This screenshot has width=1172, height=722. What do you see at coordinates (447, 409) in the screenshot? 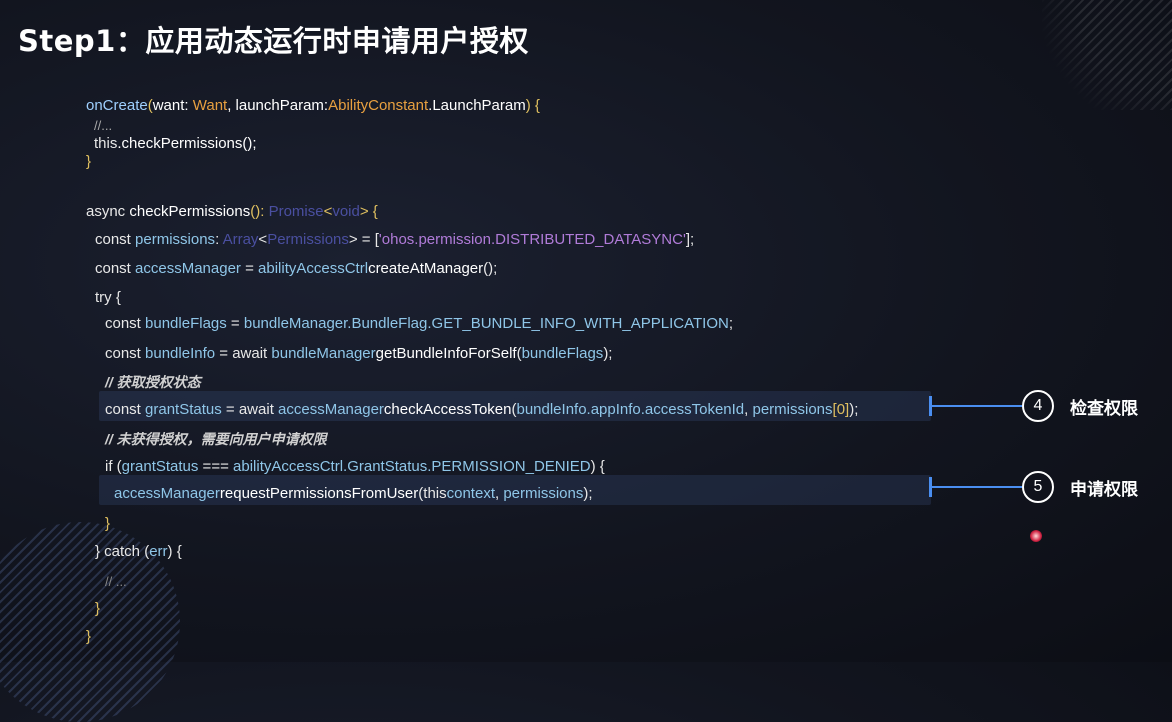
I see `code-token: checkAccessToken` at bounding box center [447, 409].